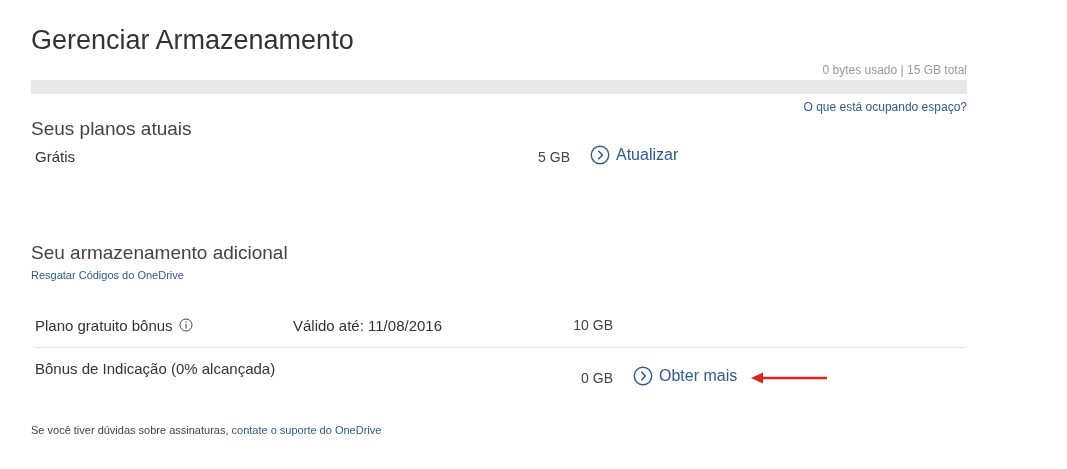 This screenshot has width=1067, height=469. What do you see at coordinates (368, 325) in the screenshot?
I see `validity-text: Válido até: 11/08/2016` at bounding box center [368, 325].